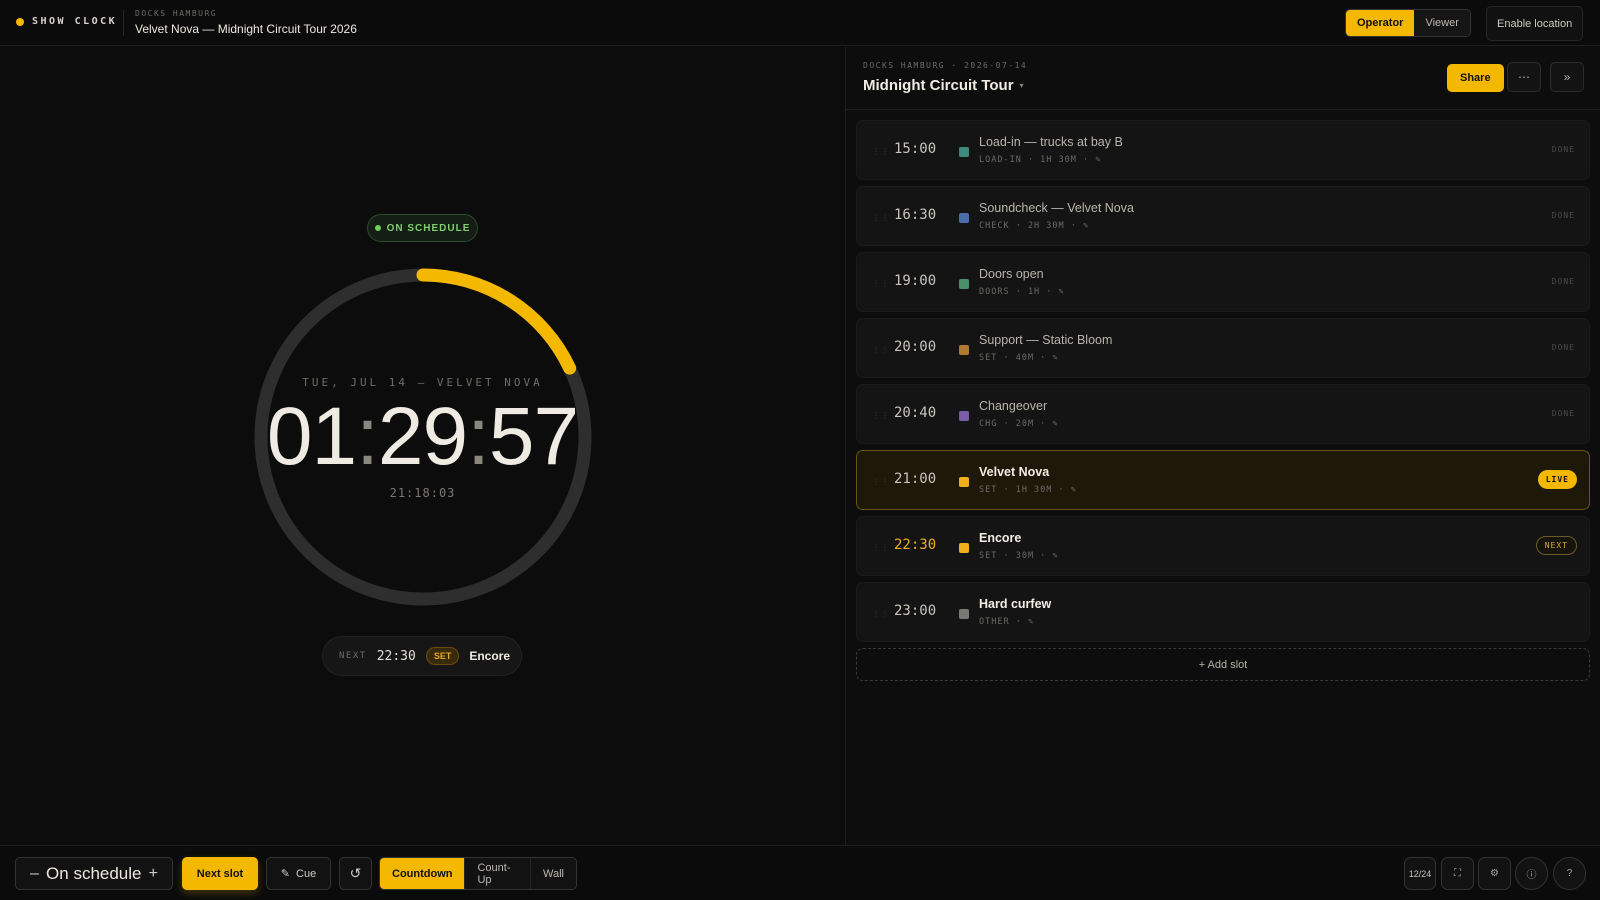  I want to click on slot-row: ⋮⋮ 21:00 Velvet Nova SET · 1H 30M · ✎ LIVE, so click(1223, 480).